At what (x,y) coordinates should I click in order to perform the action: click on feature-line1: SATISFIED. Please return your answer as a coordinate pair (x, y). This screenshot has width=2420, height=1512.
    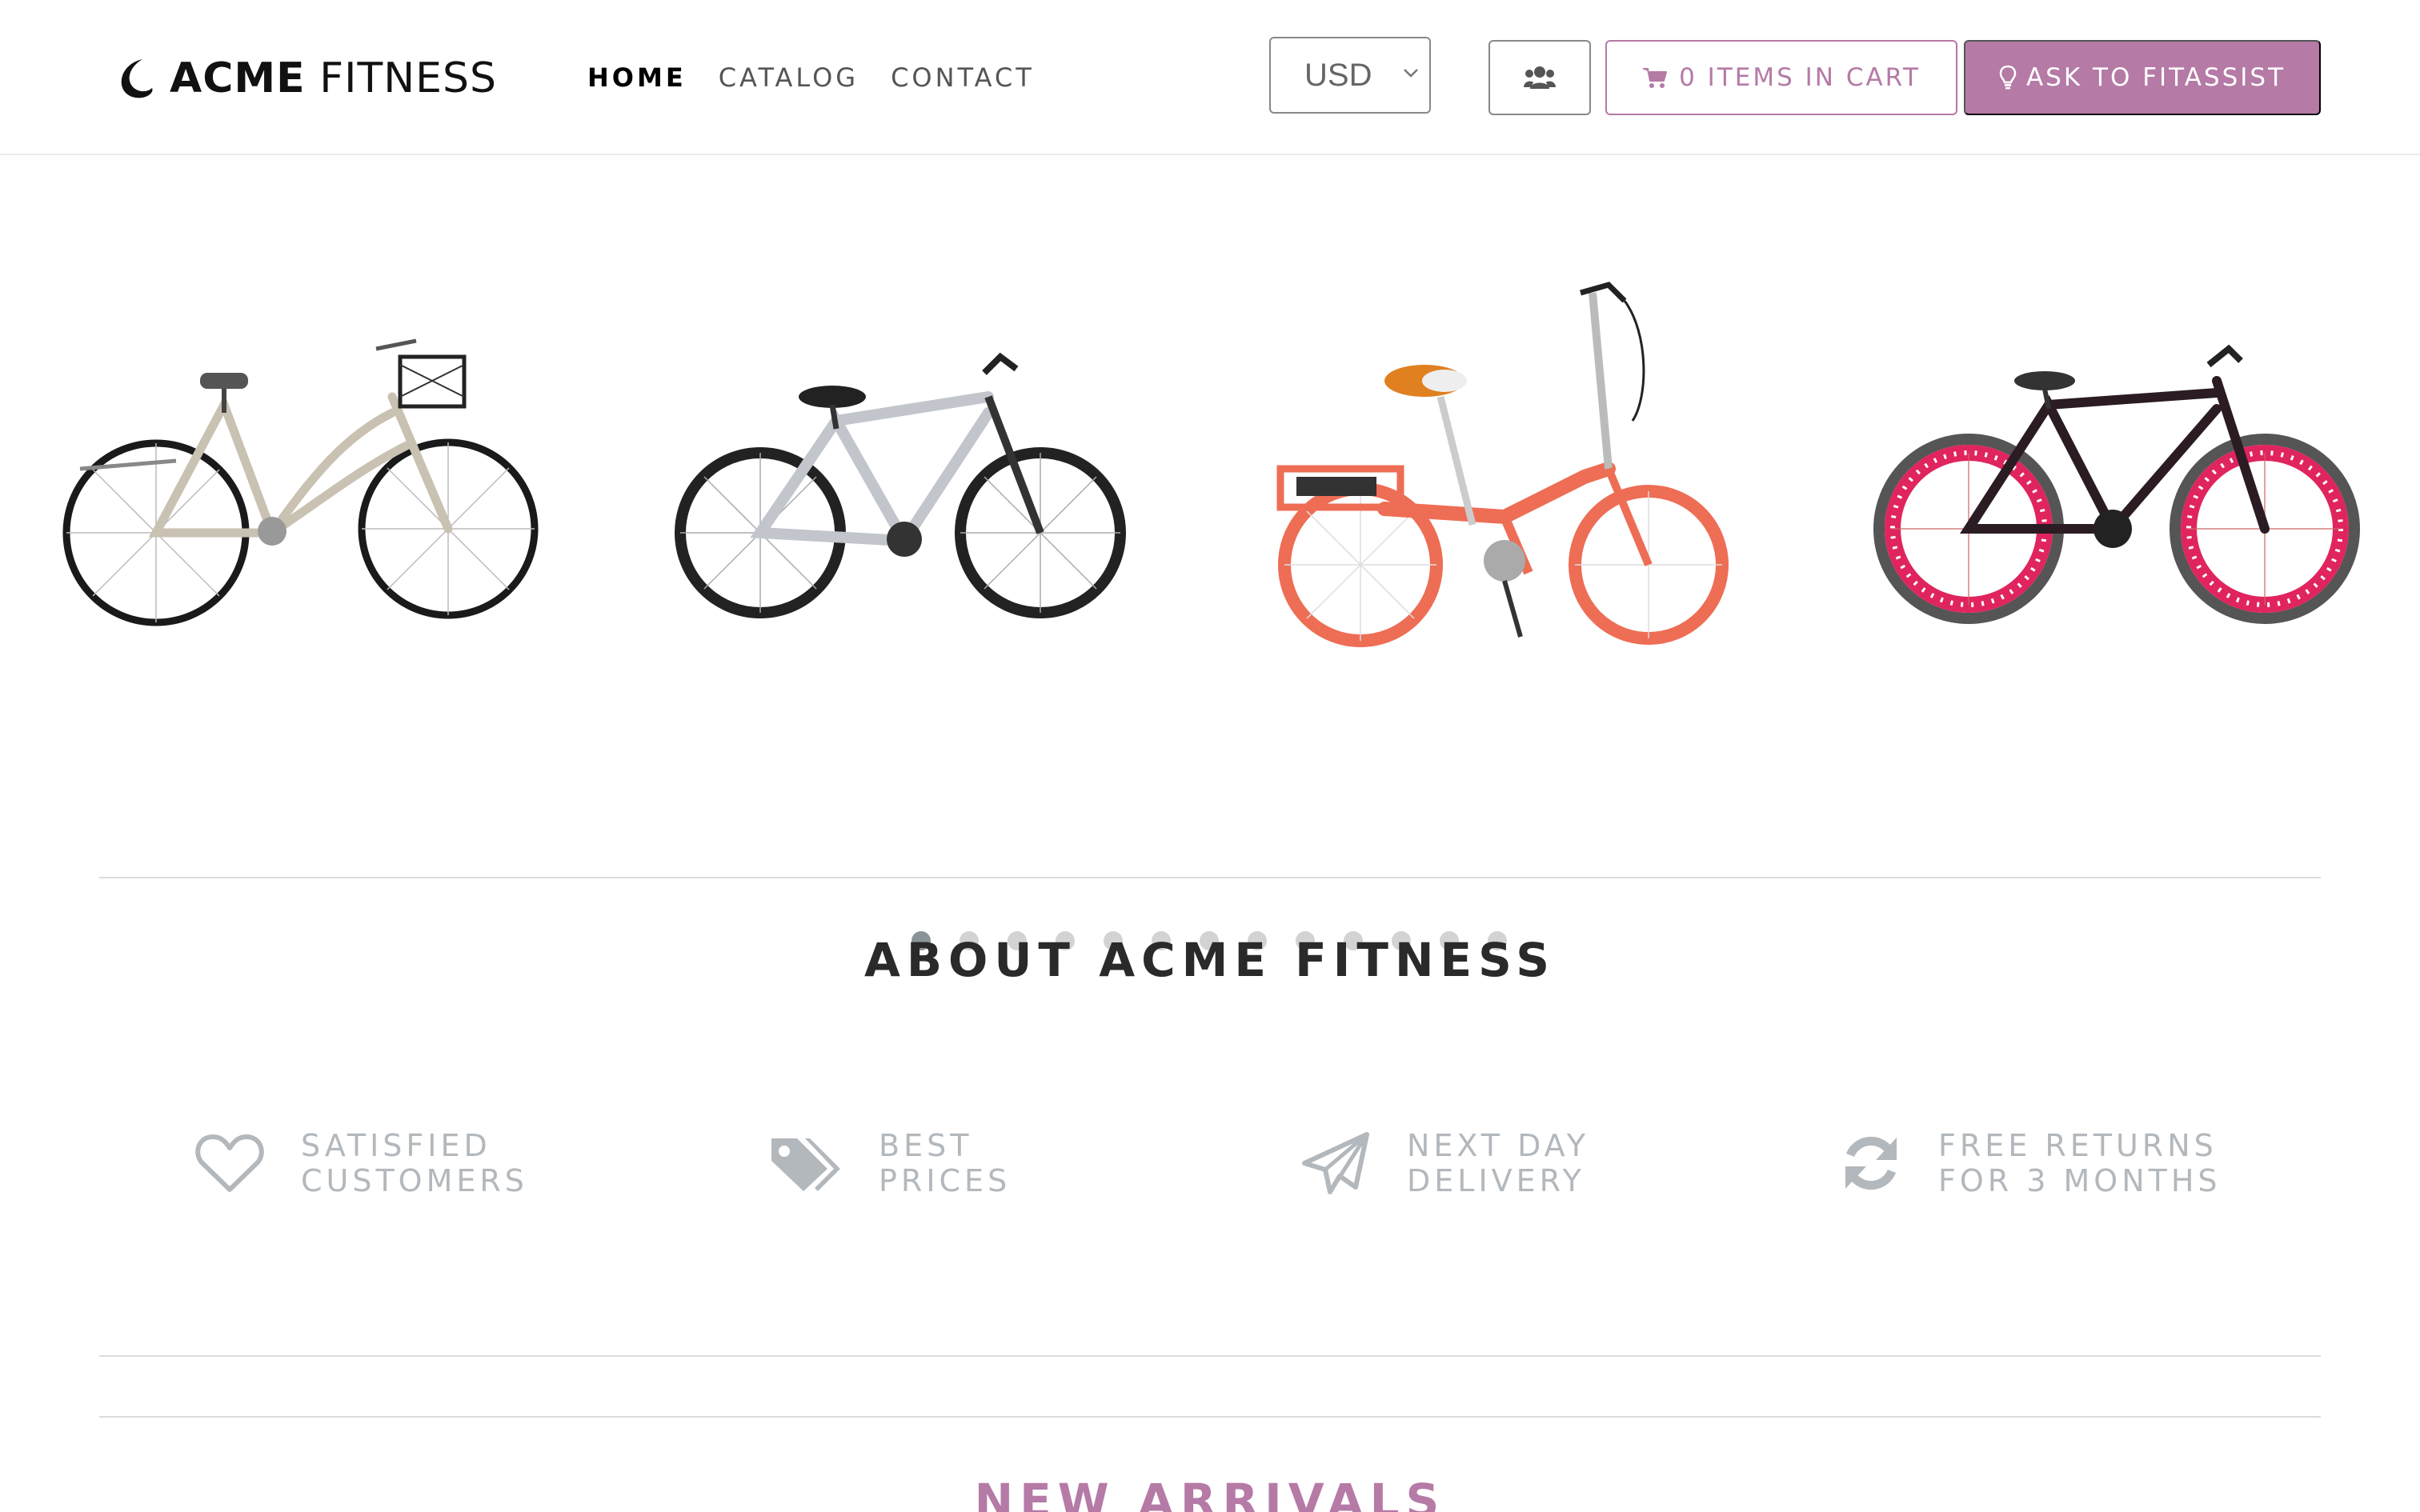
    Looking at the image, I should click on (396, 1145).